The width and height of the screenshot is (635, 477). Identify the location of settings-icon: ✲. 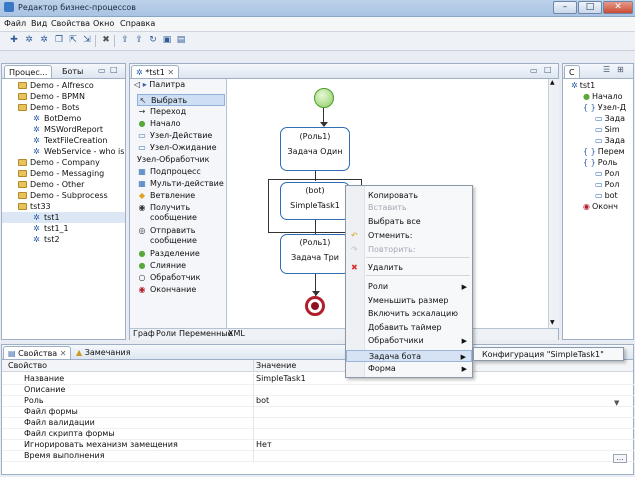
(44, 40).